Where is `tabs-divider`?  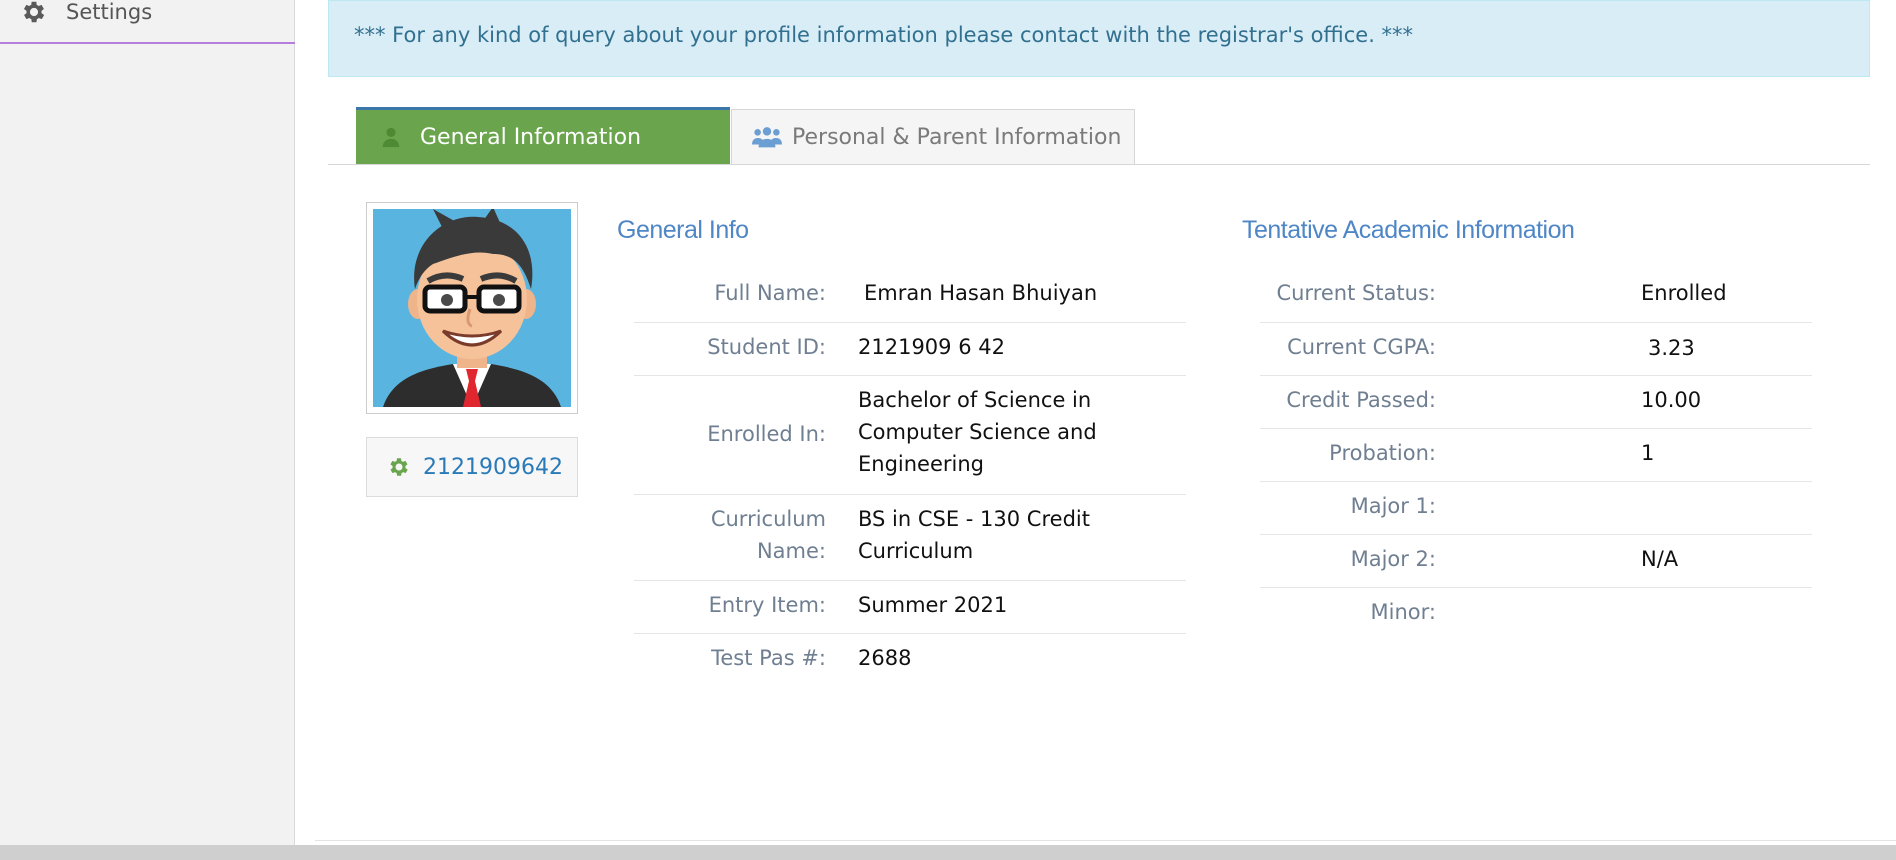
tabs-divider is located at coordinates (1099, 164).